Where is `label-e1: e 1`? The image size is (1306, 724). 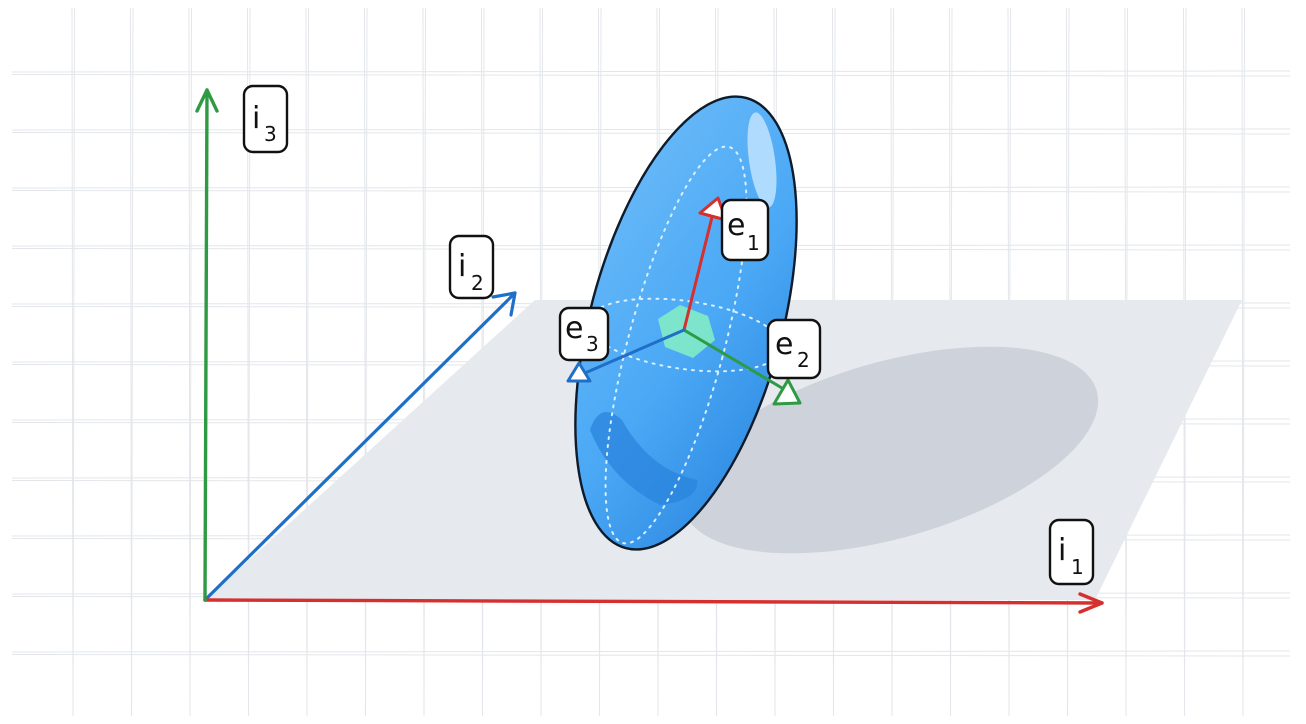 label-e1: e 1 is located at coordinates (745, 230).